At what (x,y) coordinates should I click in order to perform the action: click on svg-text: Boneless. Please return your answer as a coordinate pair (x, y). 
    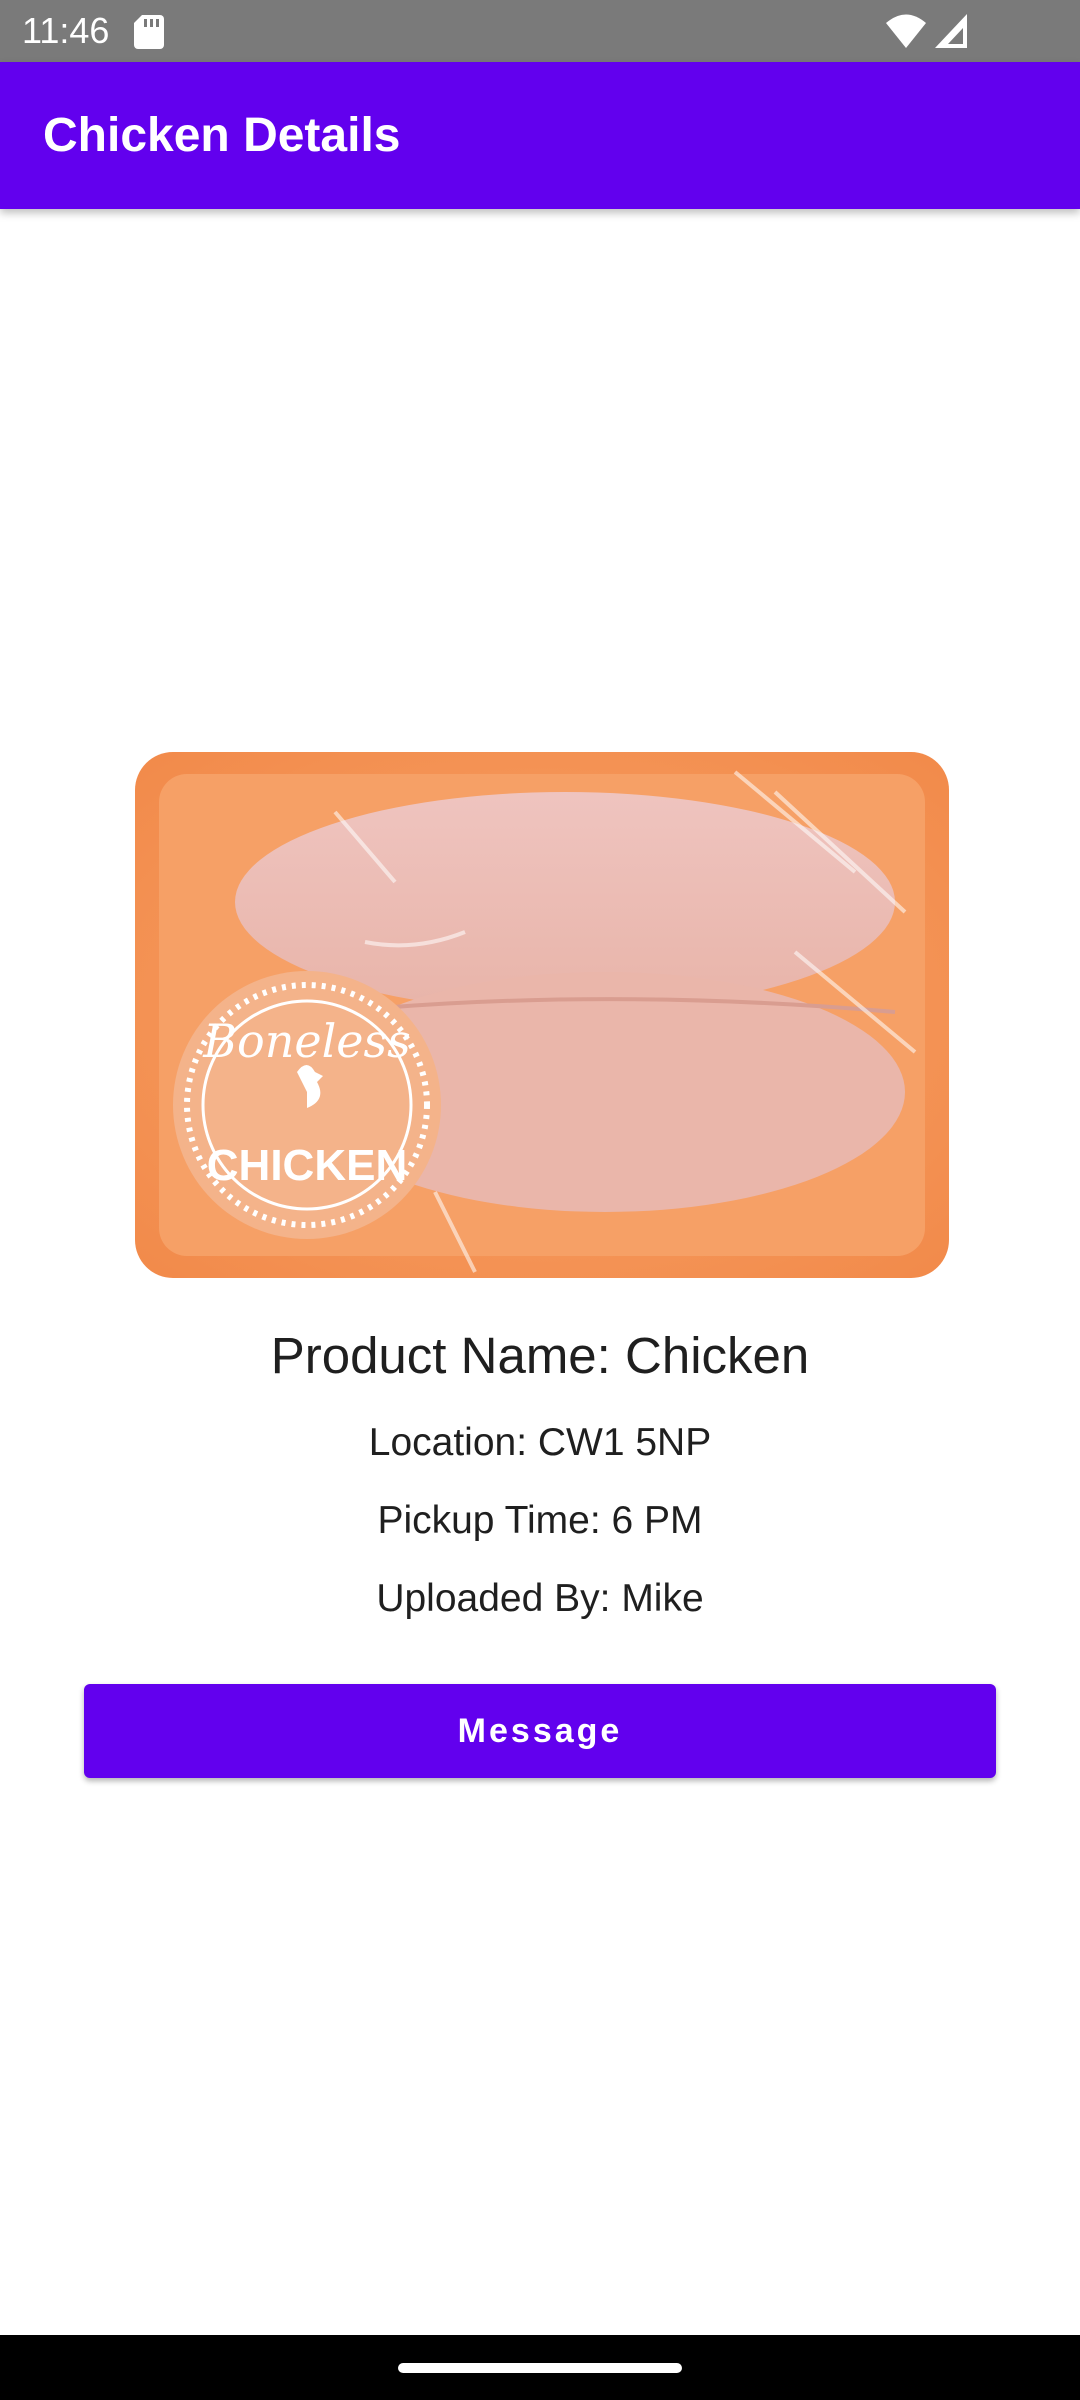
    Looking at the image, I should click on (306, 1041).